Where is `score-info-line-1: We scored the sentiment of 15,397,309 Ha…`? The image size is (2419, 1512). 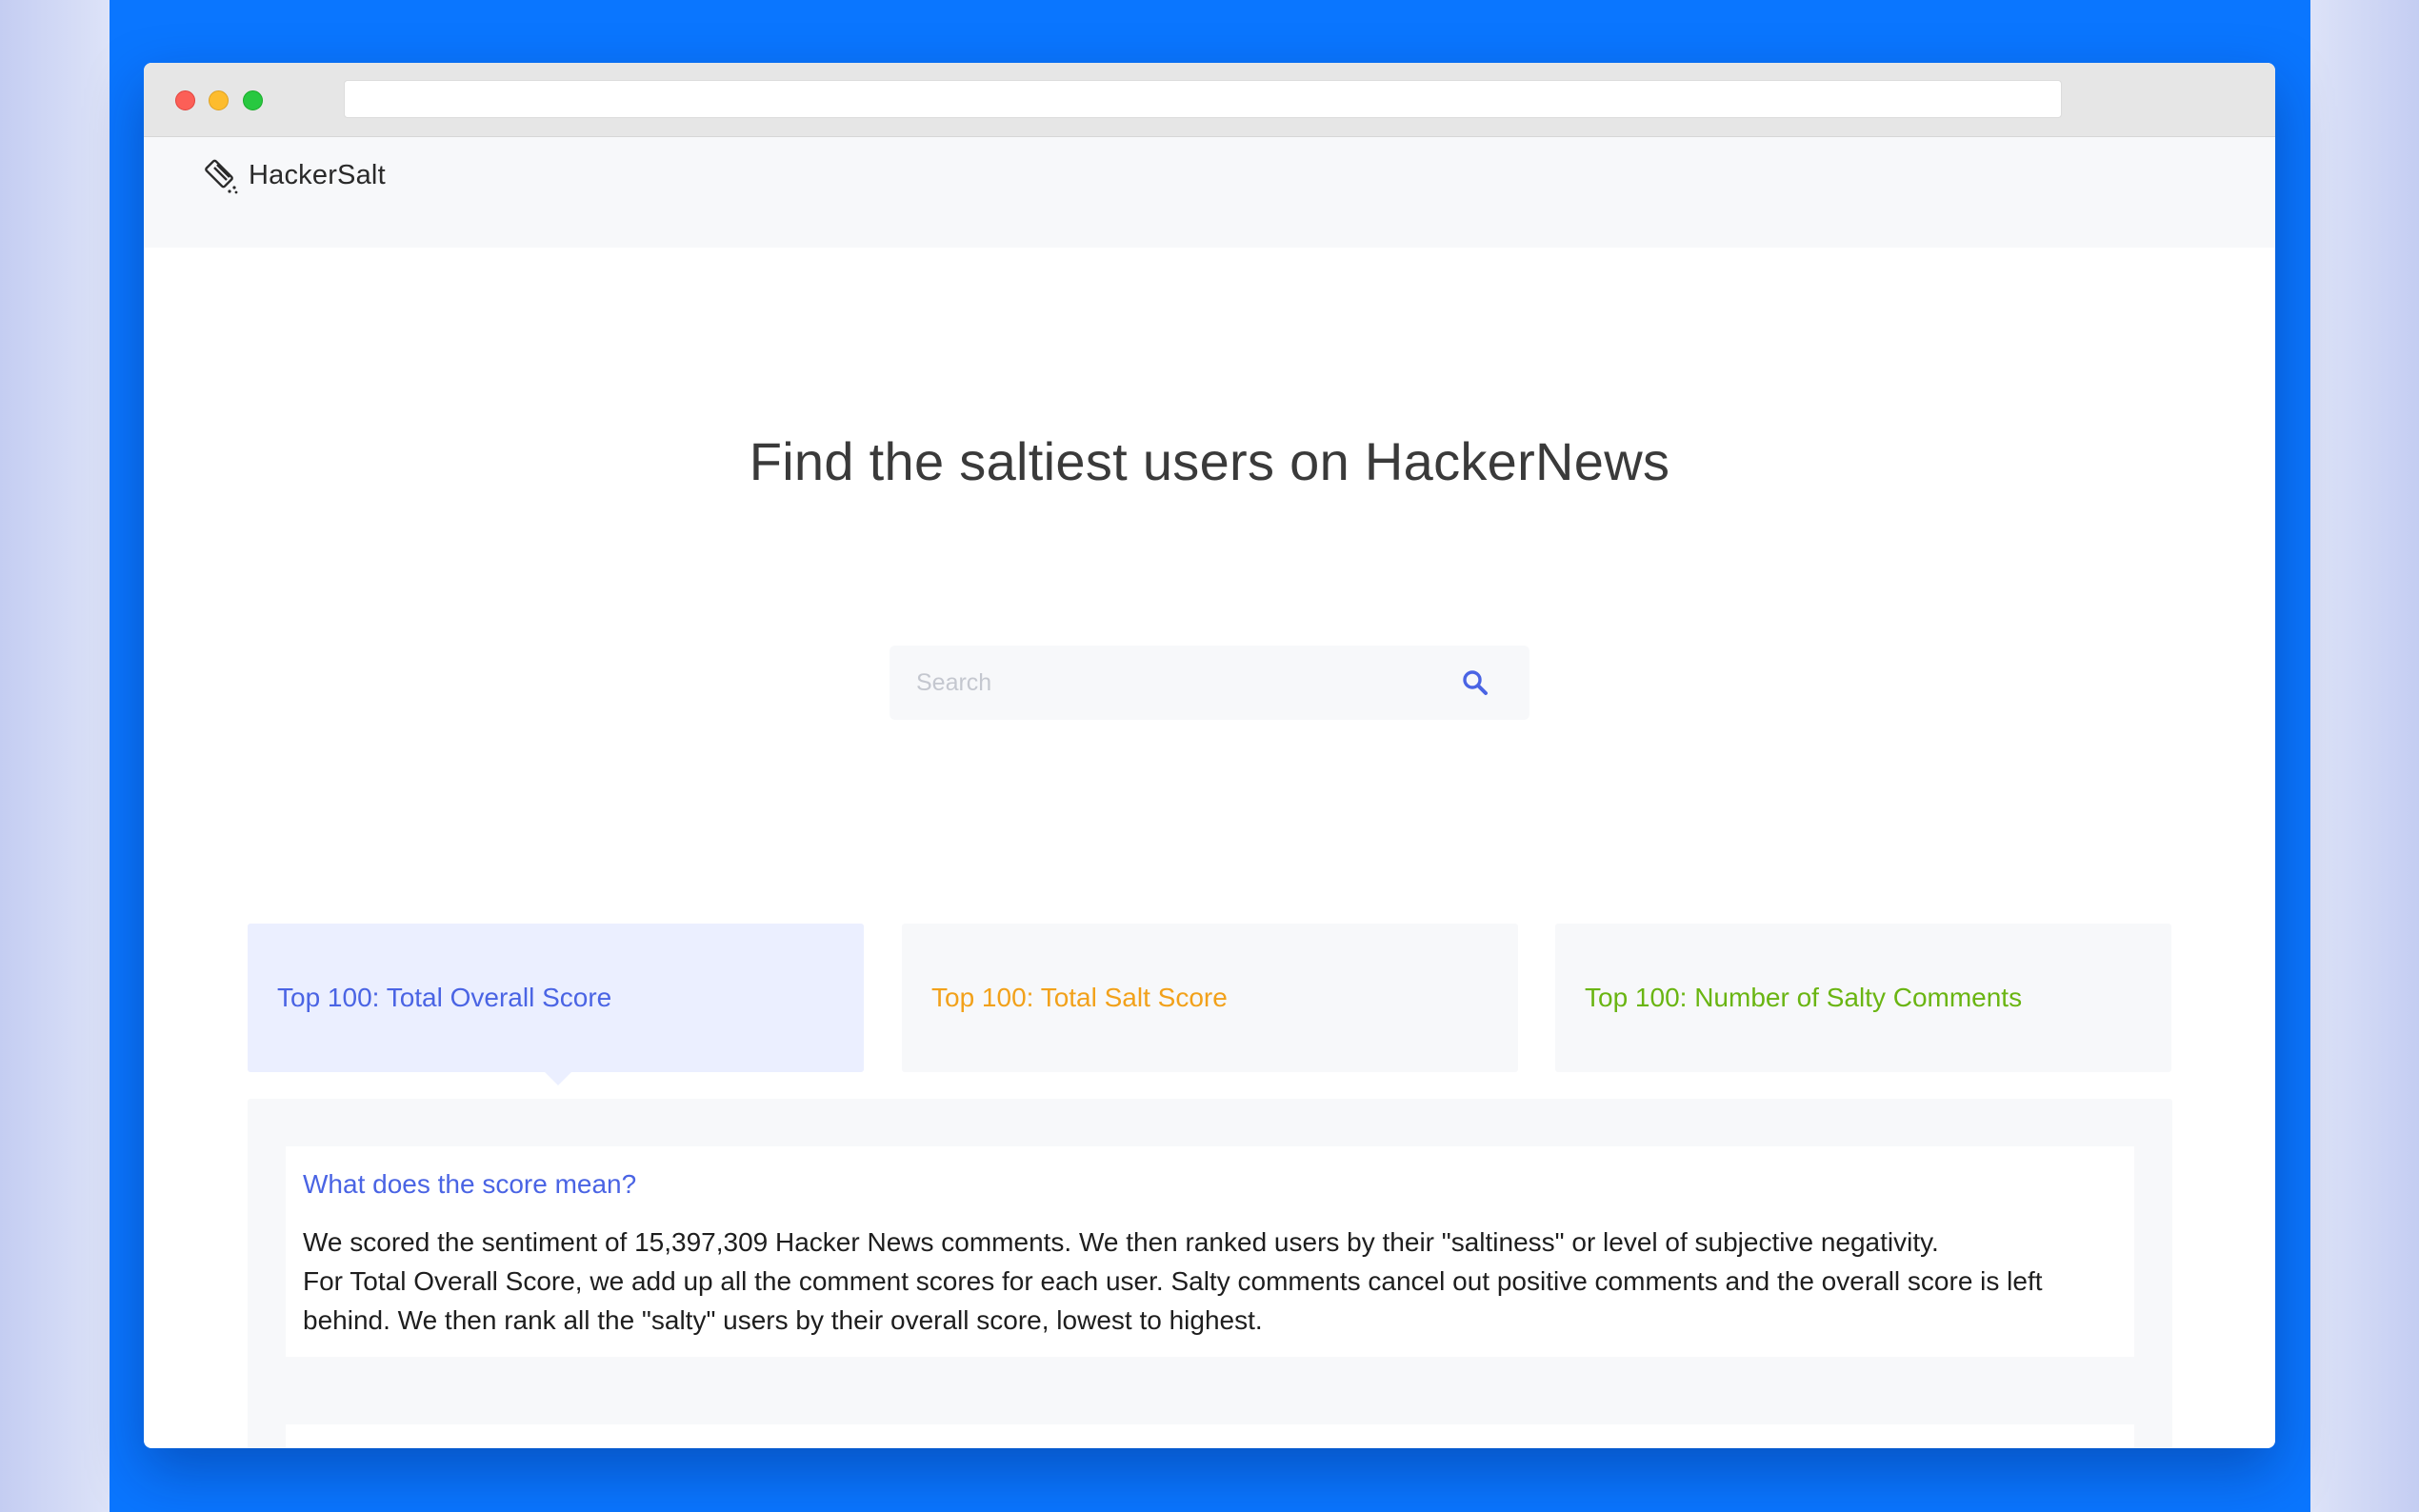 score-info-line-1: We scored the sentiment of 15,397,309 Ha… is located at coordinates (1121, 1242).